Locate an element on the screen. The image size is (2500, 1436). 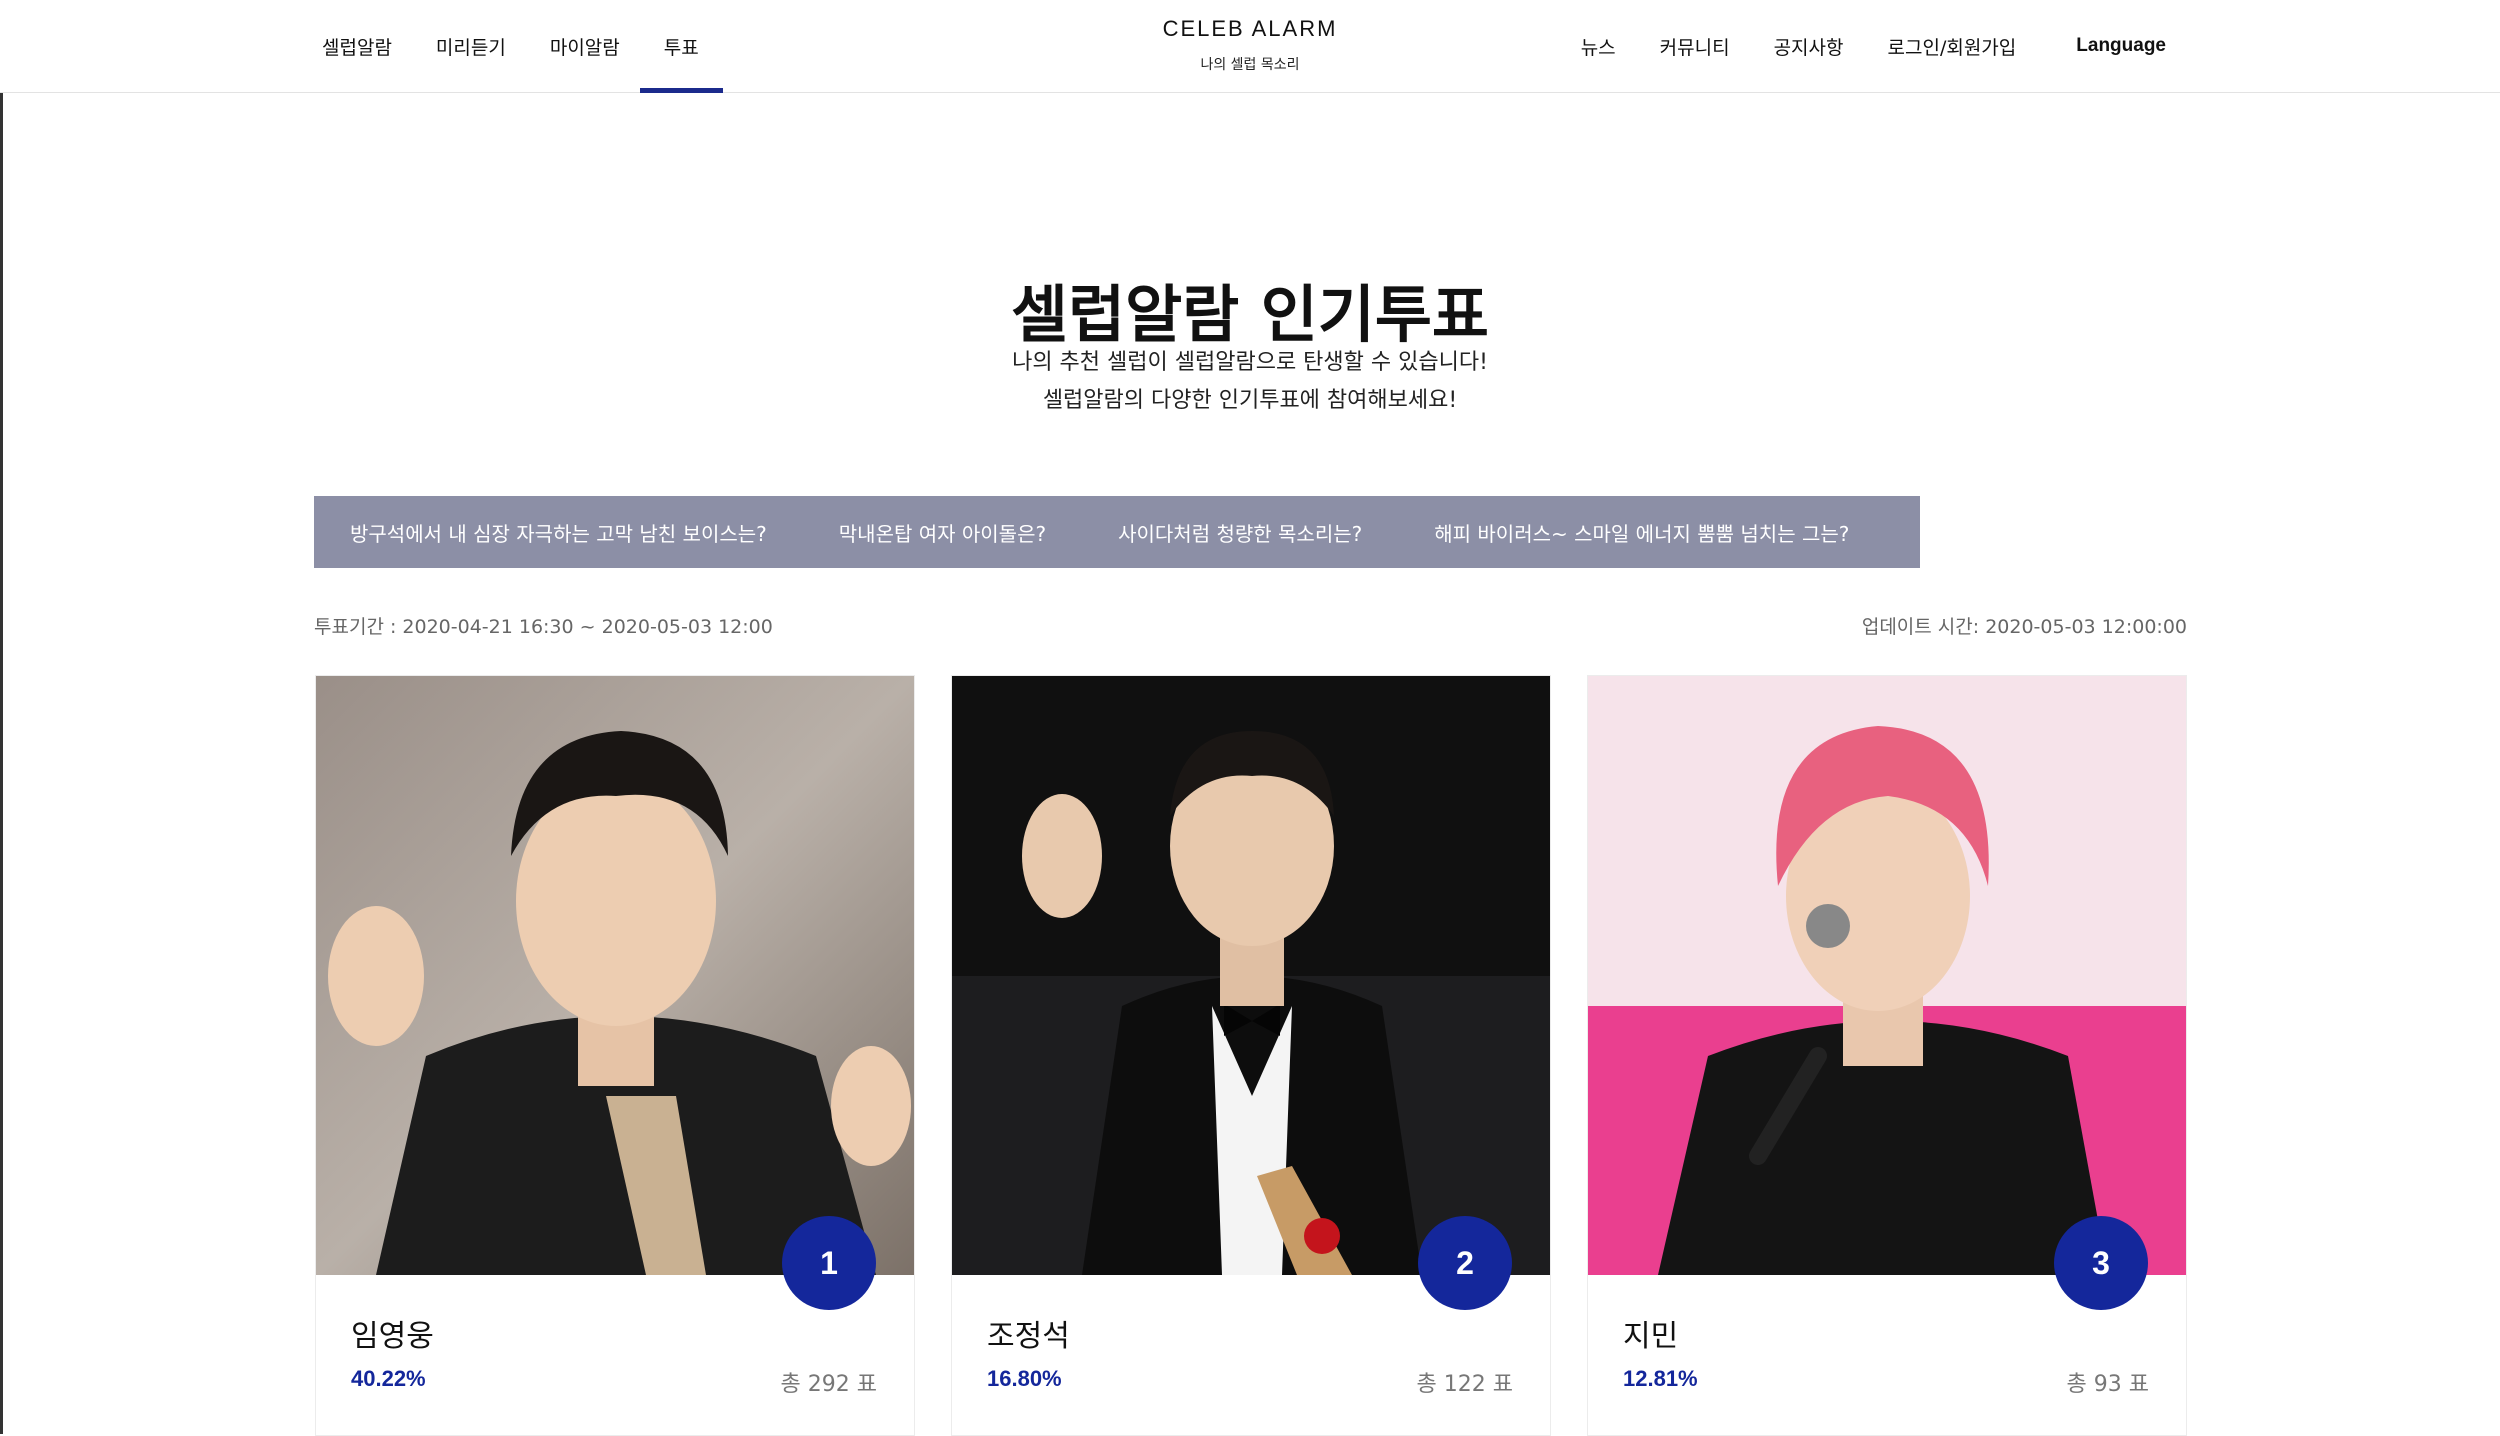
nav-news: 뉴스 is located at coordinates (1598, 46).